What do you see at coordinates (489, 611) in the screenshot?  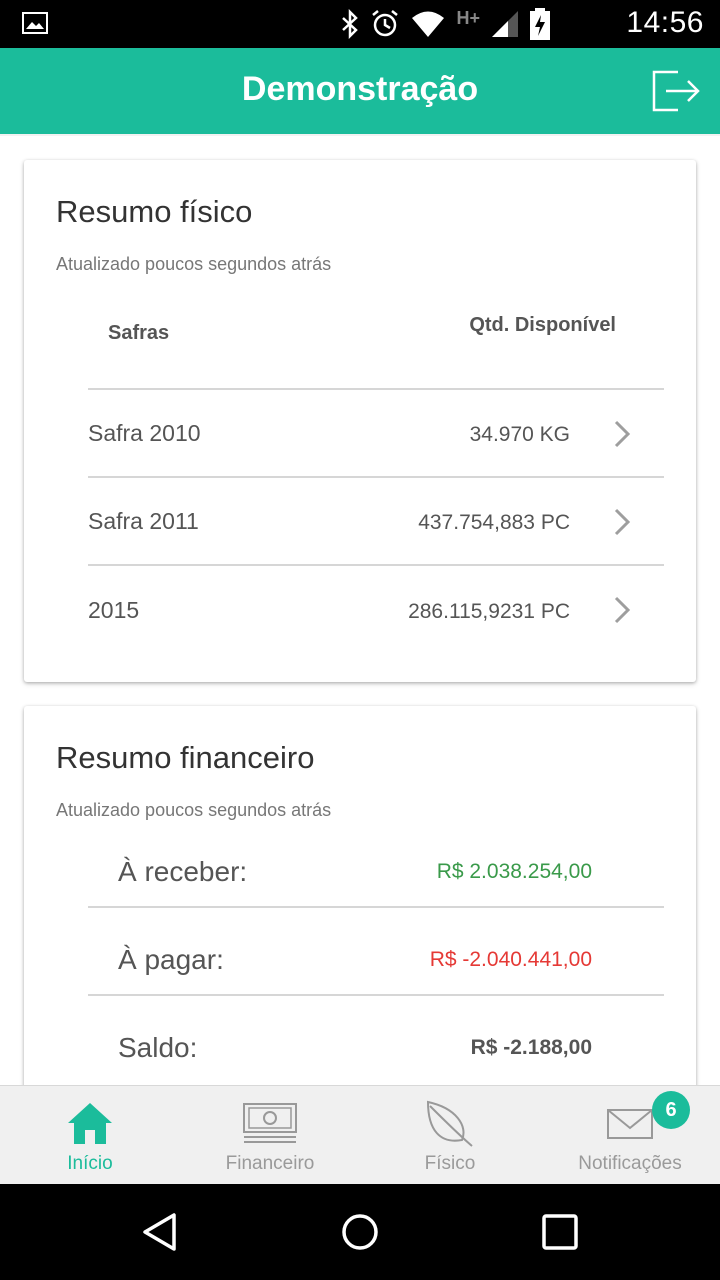 I see `safra-qtd: 286.115,9231 PC` at bounding box center [489, 611].